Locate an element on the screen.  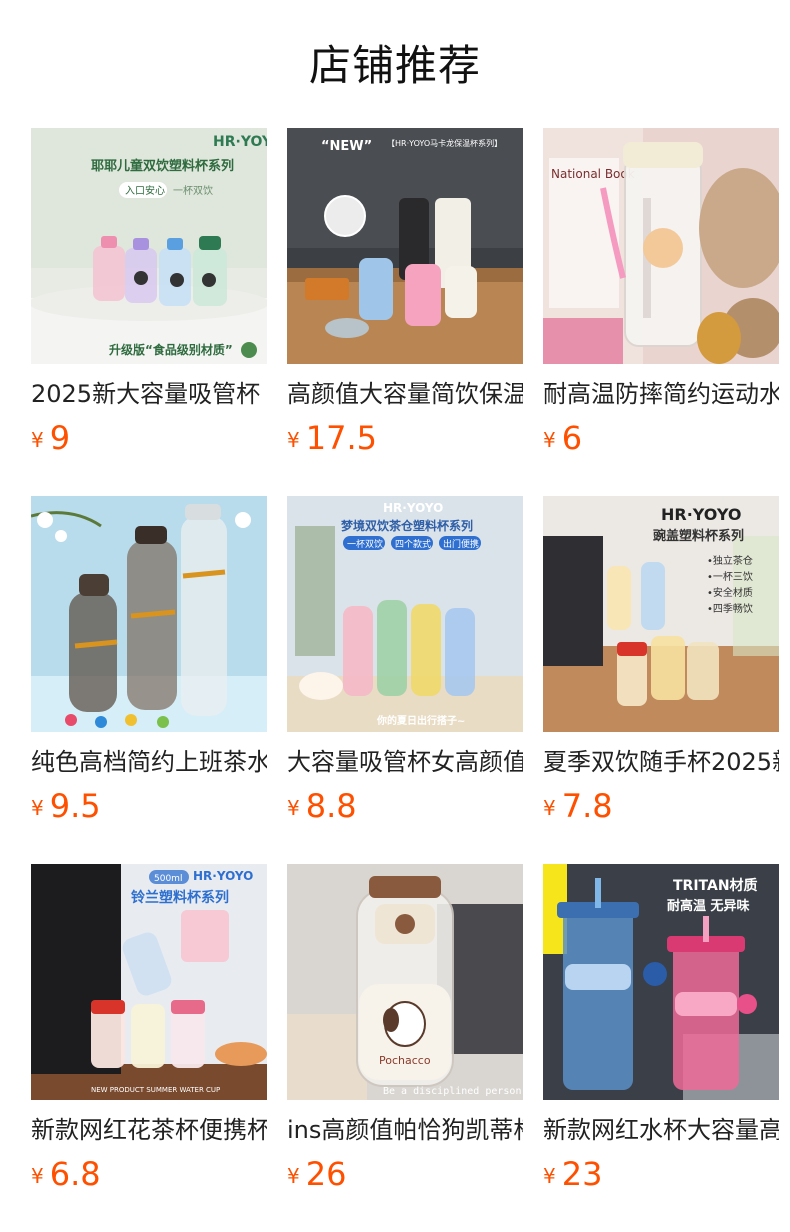
product-price: ¥9 is located at coordinates (50, 438).